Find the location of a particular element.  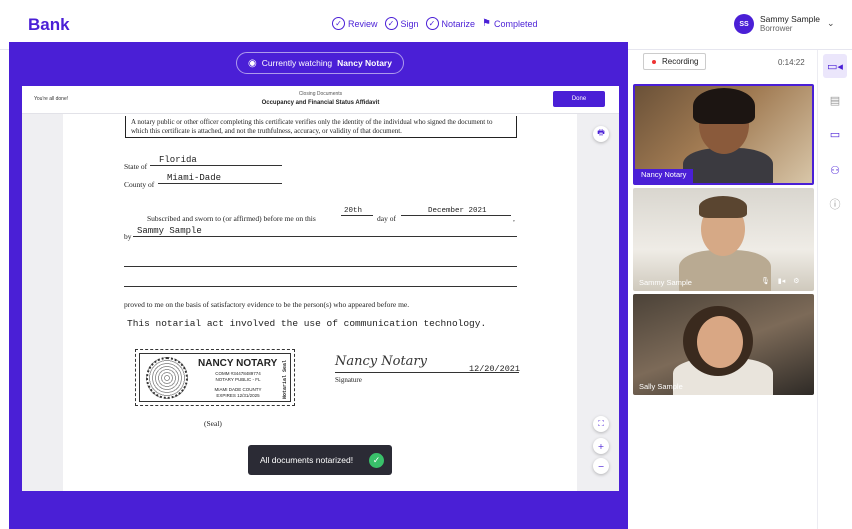

recording-timer: 0:14:22 is located at coordinates (791, 62).